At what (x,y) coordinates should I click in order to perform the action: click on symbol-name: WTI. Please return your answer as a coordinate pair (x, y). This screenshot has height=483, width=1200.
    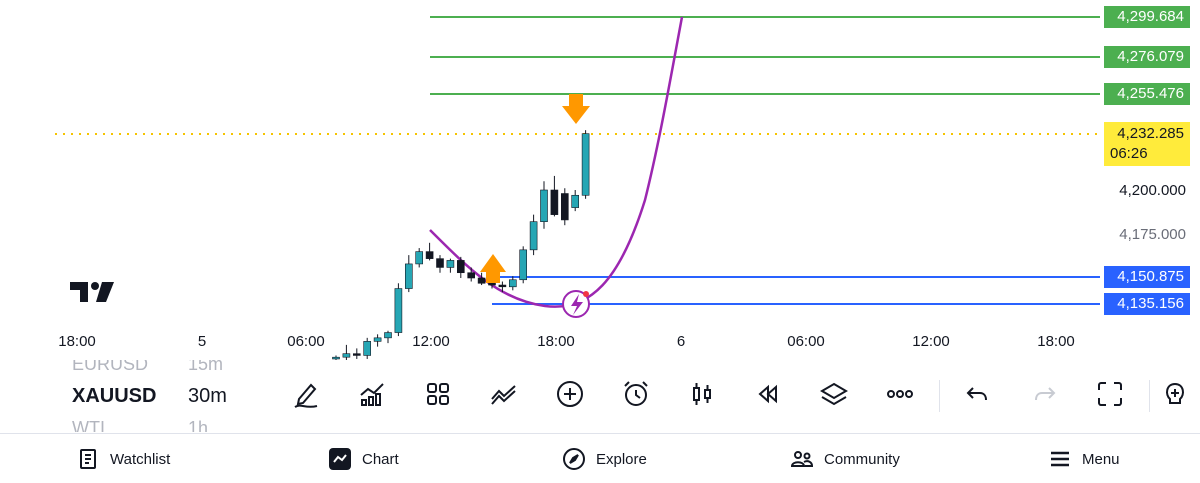
    Looking at the image, I should click on (88, 425).